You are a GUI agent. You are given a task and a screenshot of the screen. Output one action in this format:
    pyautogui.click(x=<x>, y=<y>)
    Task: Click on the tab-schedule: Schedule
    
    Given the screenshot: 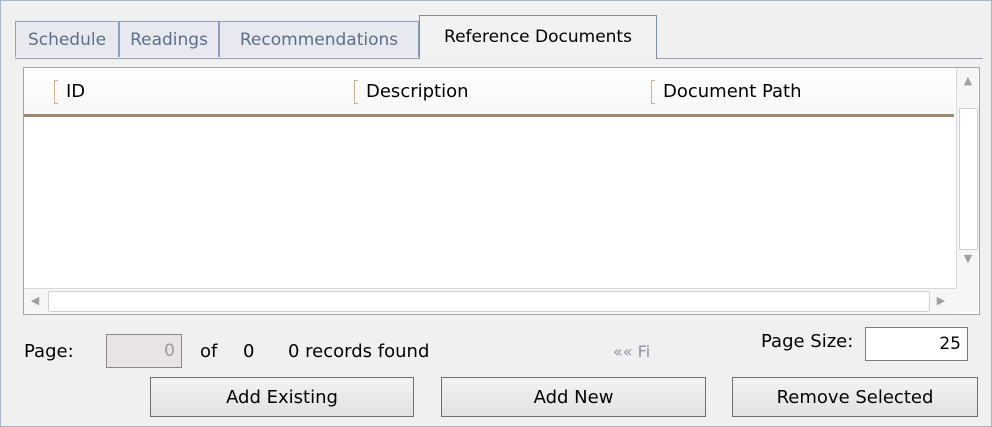 What is the action you would take?
    pyautogui.click(x=67, y=39)
    